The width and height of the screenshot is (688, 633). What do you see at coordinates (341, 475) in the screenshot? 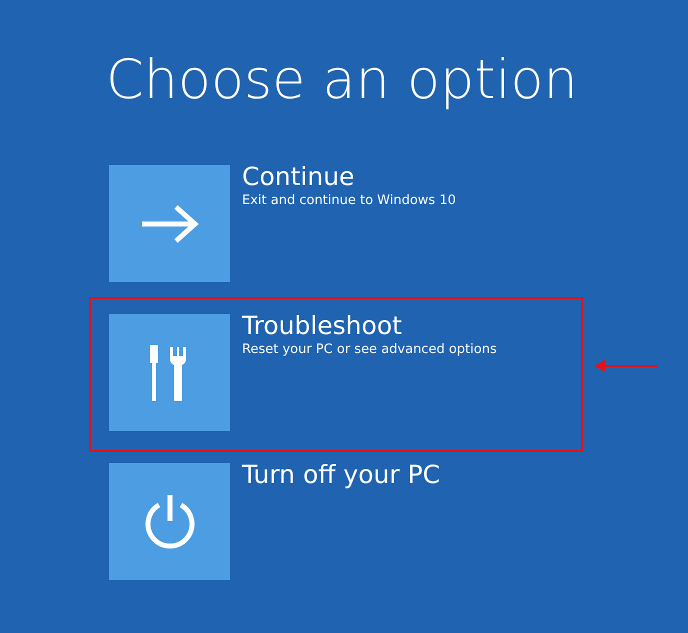
I see `option-title: Turn off your PC` at bounding box center [341, 475].